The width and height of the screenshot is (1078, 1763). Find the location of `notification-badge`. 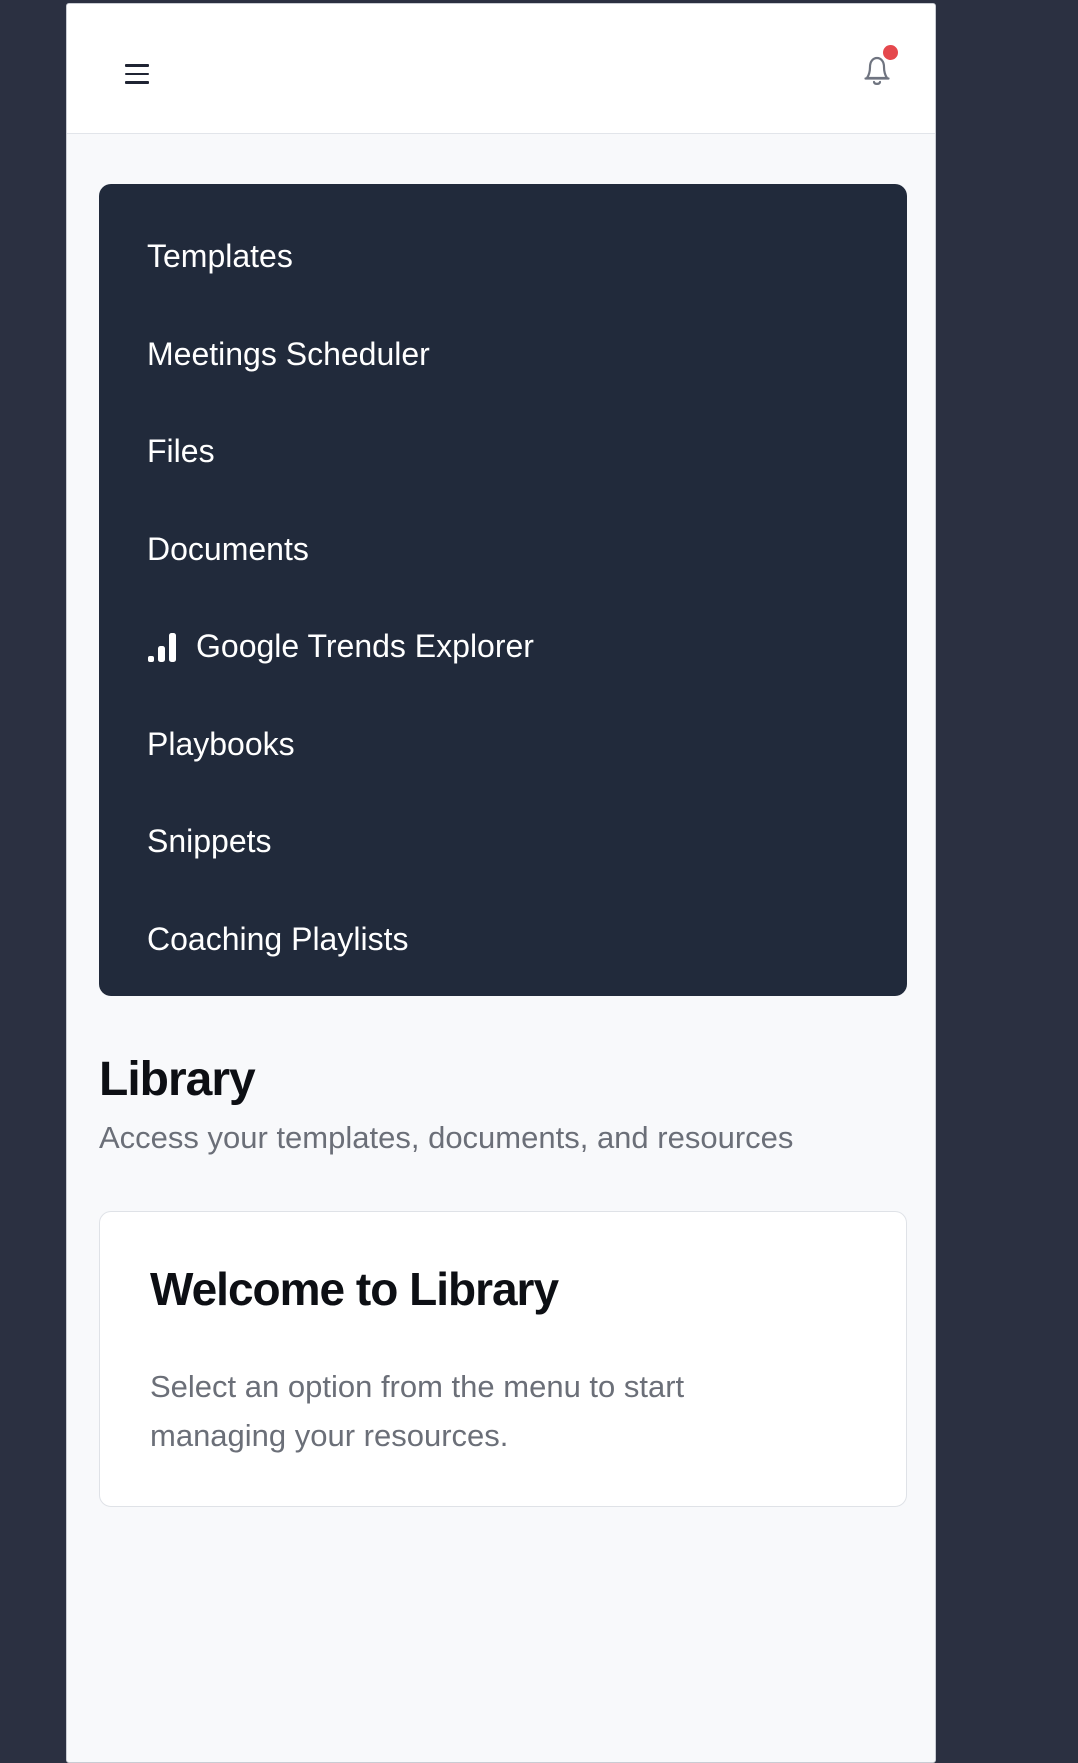

notification-badge is located at coordinates (890, 52).